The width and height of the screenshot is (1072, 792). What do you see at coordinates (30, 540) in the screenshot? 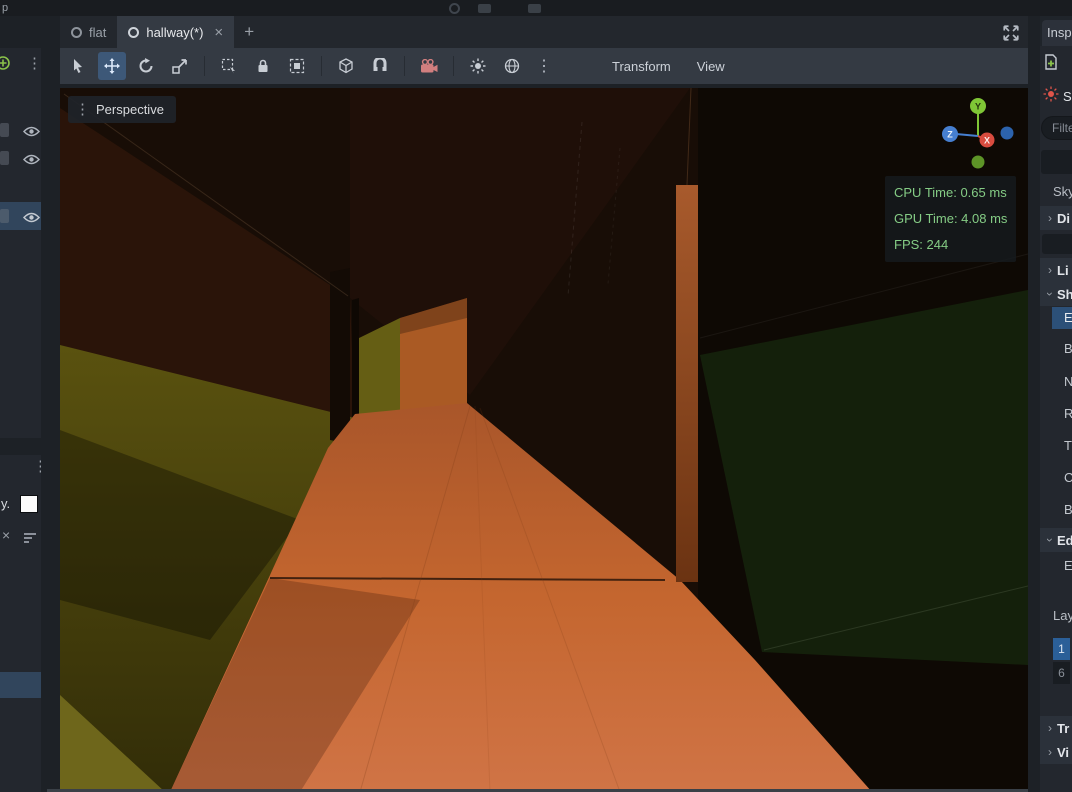
I see `sort-icon` at bounding box center [30, 540].